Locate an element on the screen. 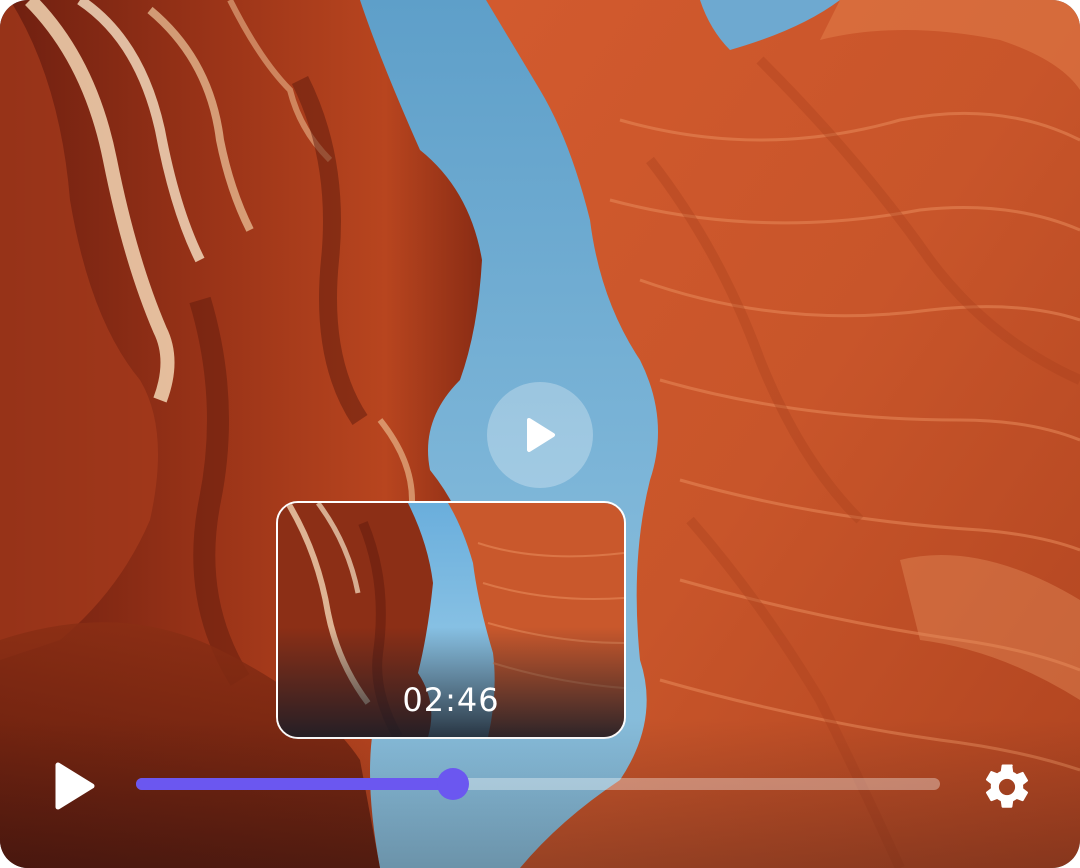  gear-icon is located at coordinates (1007, 786).